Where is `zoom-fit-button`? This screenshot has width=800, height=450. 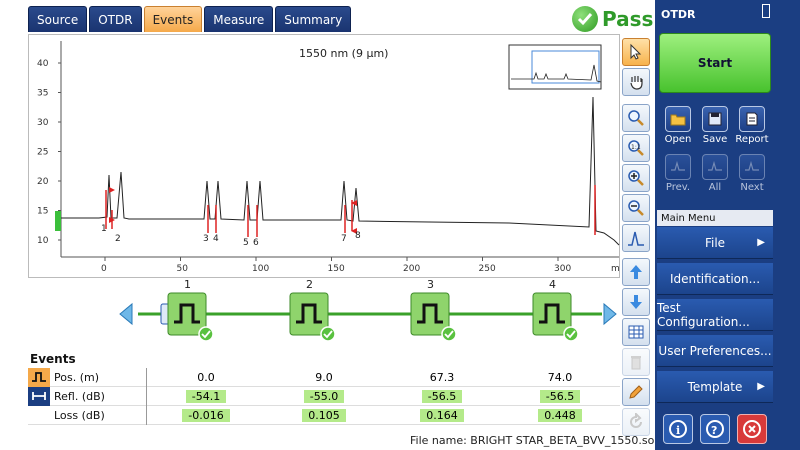
zoom-fit-button is located at coordinates (636, 118).